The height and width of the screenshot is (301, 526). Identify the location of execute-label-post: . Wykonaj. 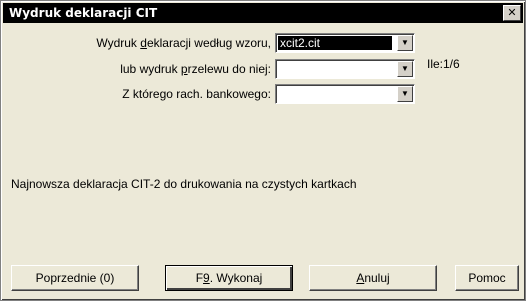
(236, 278).